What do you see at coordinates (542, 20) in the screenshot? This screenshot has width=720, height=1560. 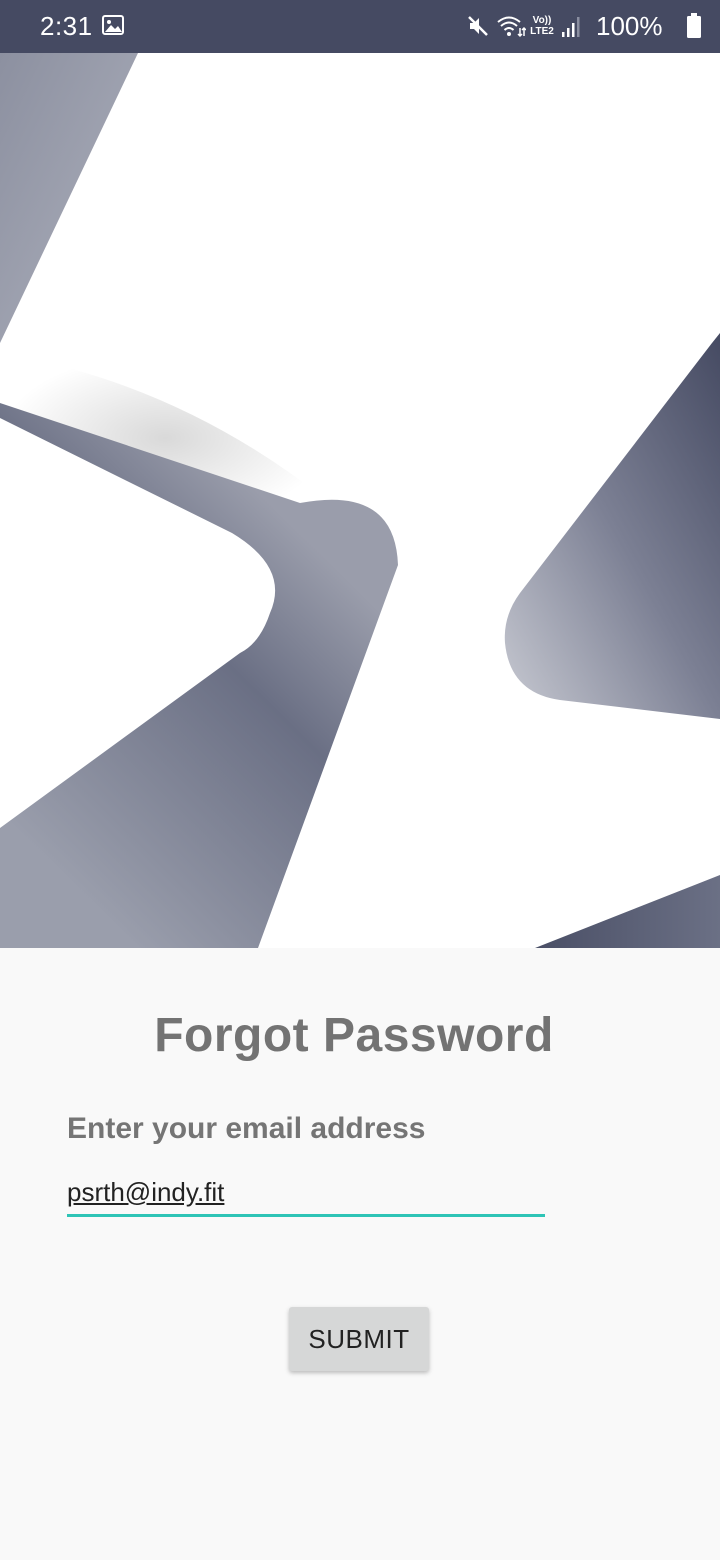 I see `volte-line1: Vo))` at bounding box center [542, 20].